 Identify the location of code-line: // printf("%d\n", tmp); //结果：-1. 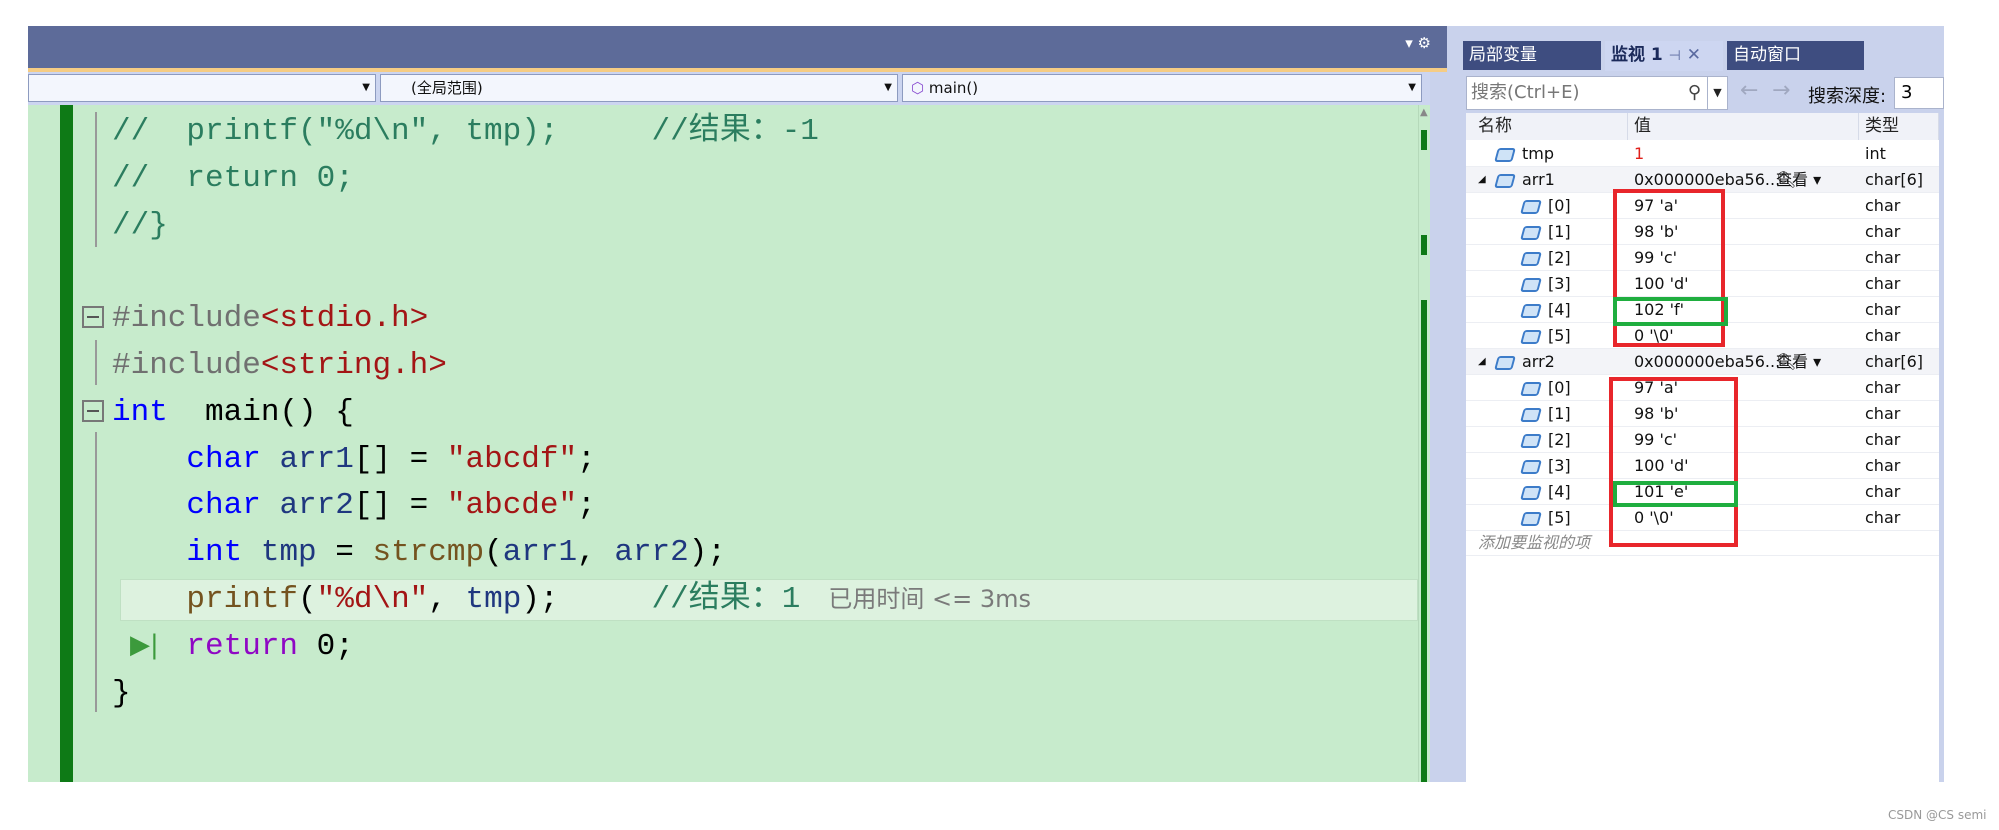
(465, 131).